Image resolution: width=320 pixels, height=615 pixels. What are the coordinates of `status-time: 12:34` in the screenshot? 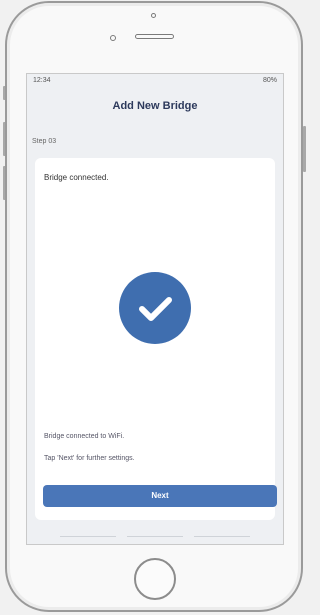 It's located at (42, 80).